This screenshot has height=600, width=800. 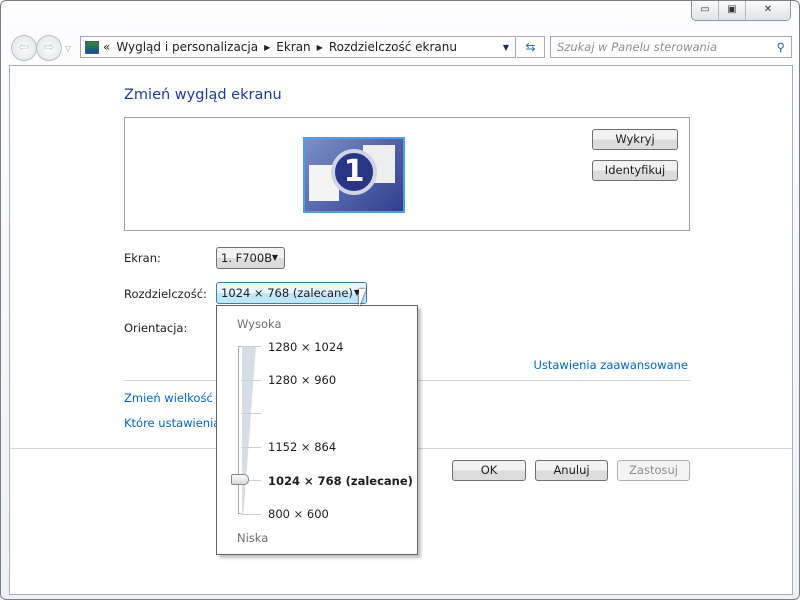 I want to click on mouse-cursor-icon, so click(x=362, y=298).